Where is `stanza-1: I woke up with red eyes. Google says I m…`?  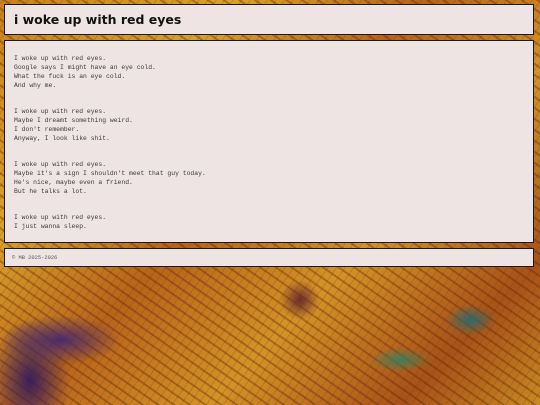
stanza-1: I woke up with red eyes. Google says I m… is located at coordinates (273, 72).